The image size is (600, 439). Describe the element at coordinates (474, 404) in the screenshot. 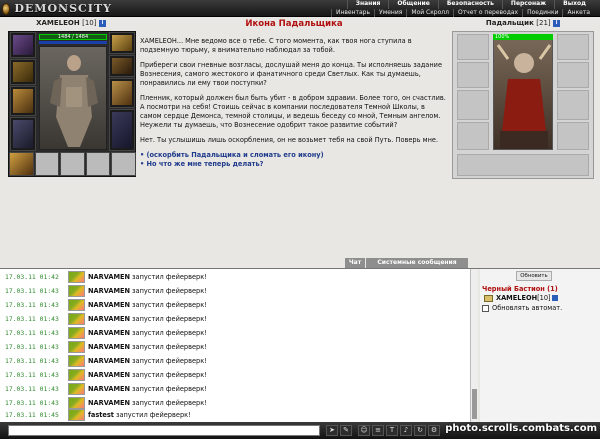

I see `chat-scroll-thumb` at that location.